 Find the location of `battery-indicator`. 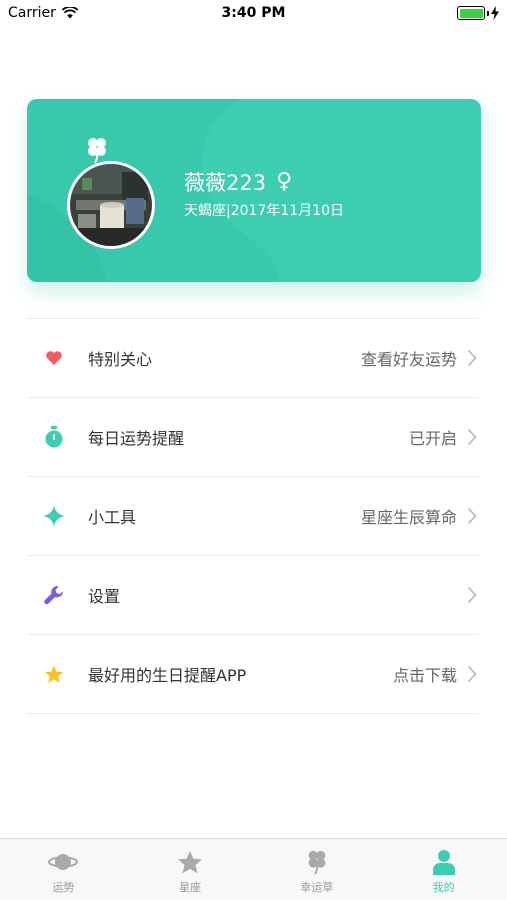

battery-indicator is located at coordinates (478, 13).